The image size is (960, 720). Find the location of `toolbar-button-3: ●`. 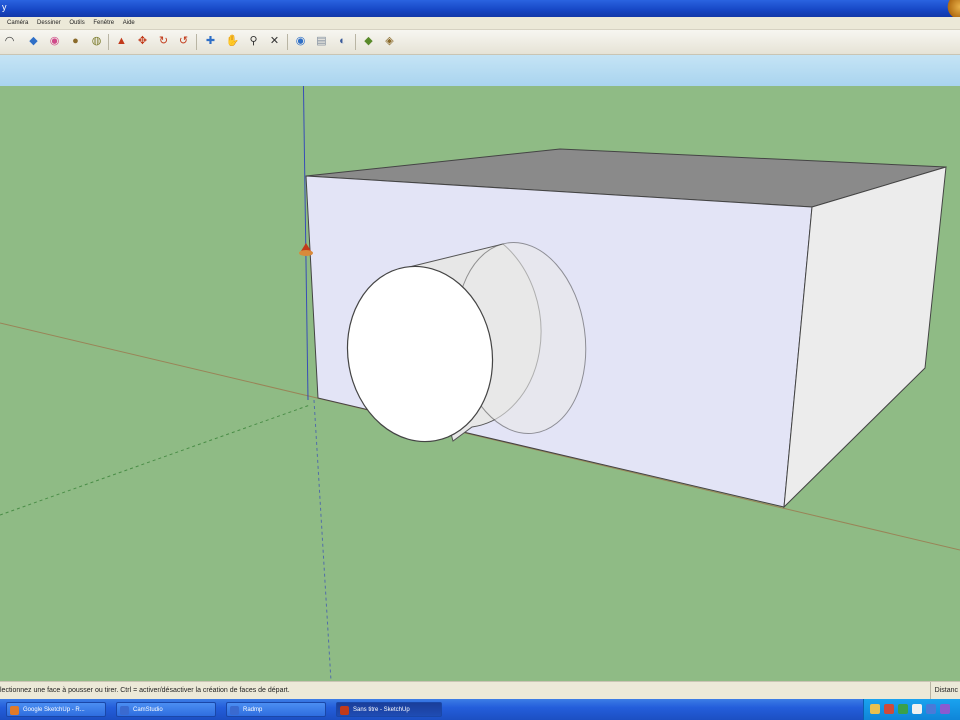

toolbar-button-3: ● is located at coordinates (75, 41).